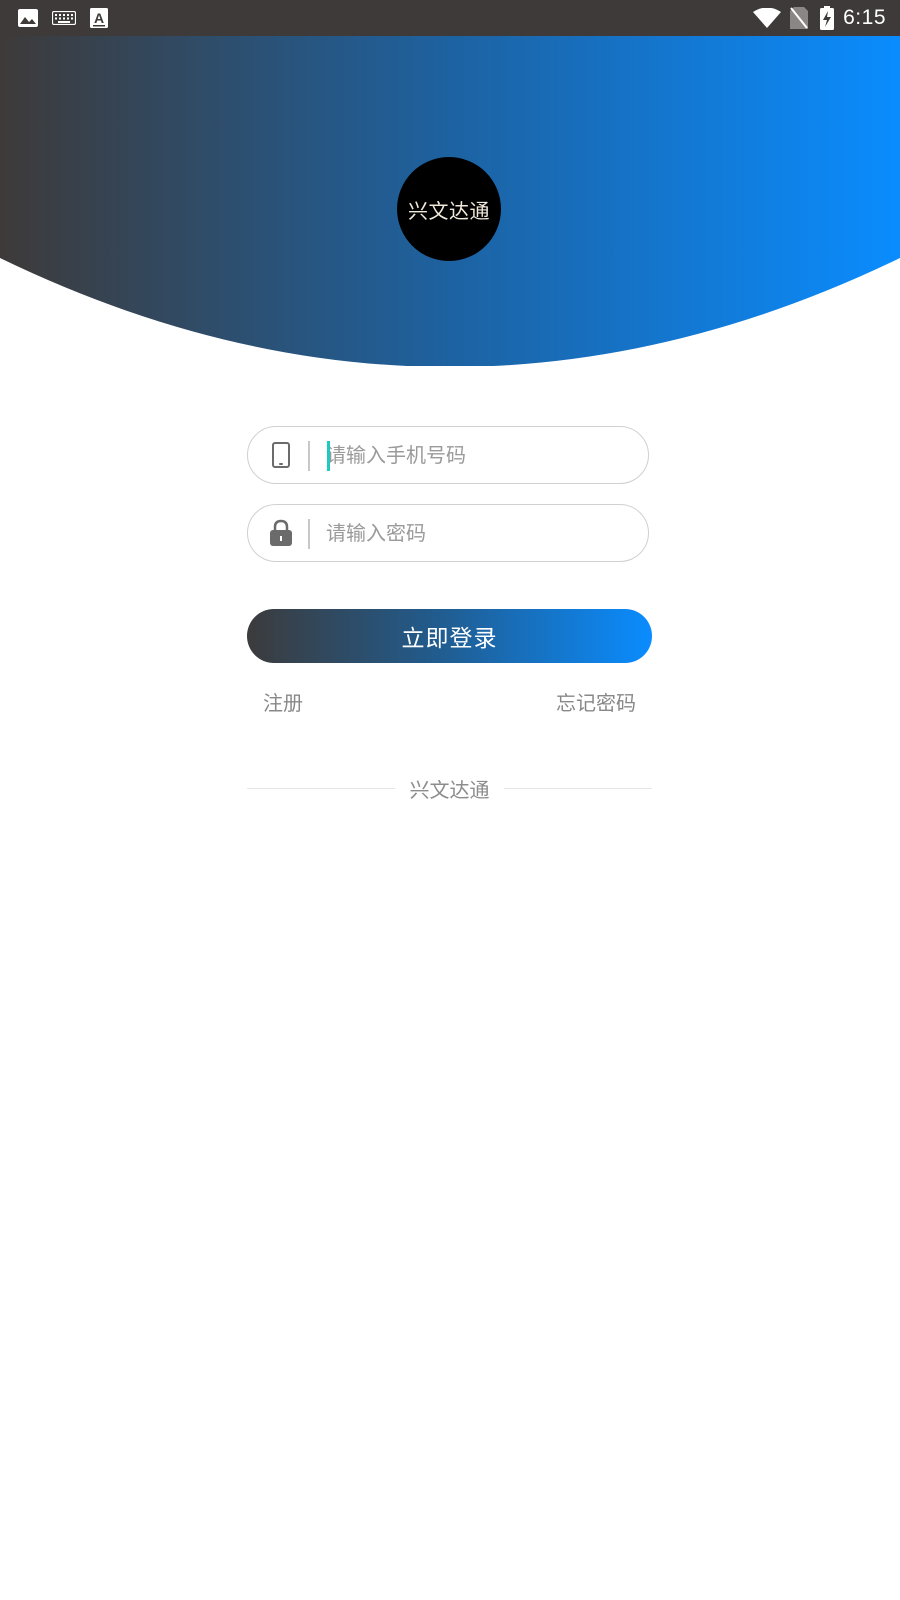  What do you see at coordinates (328, 456) in the screenshot?
I see `text-caret` at bounding box center [328, 456].